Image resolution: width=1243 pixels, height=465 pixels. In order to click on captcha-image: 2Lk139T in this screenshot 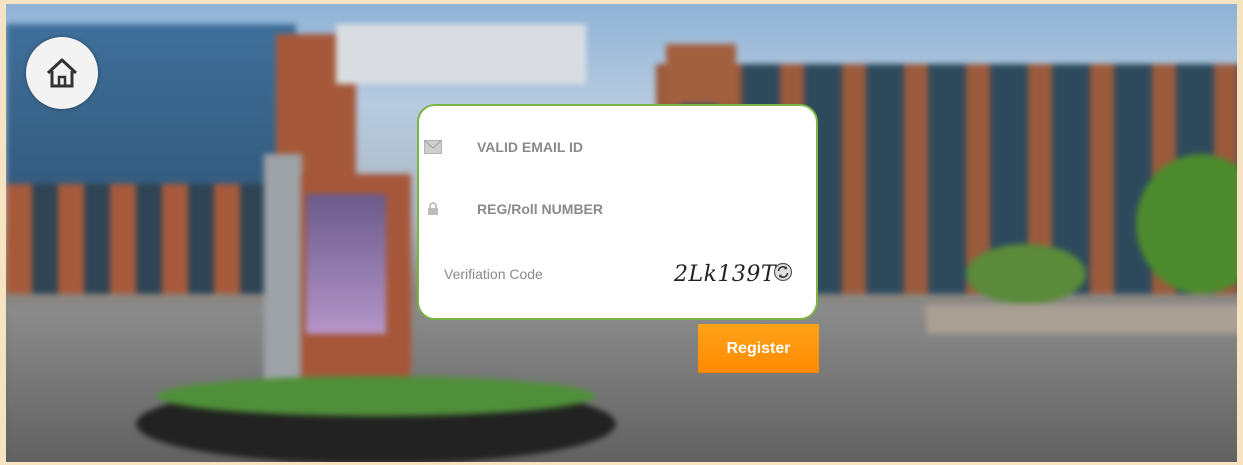, I will do `click(725, 274)`.